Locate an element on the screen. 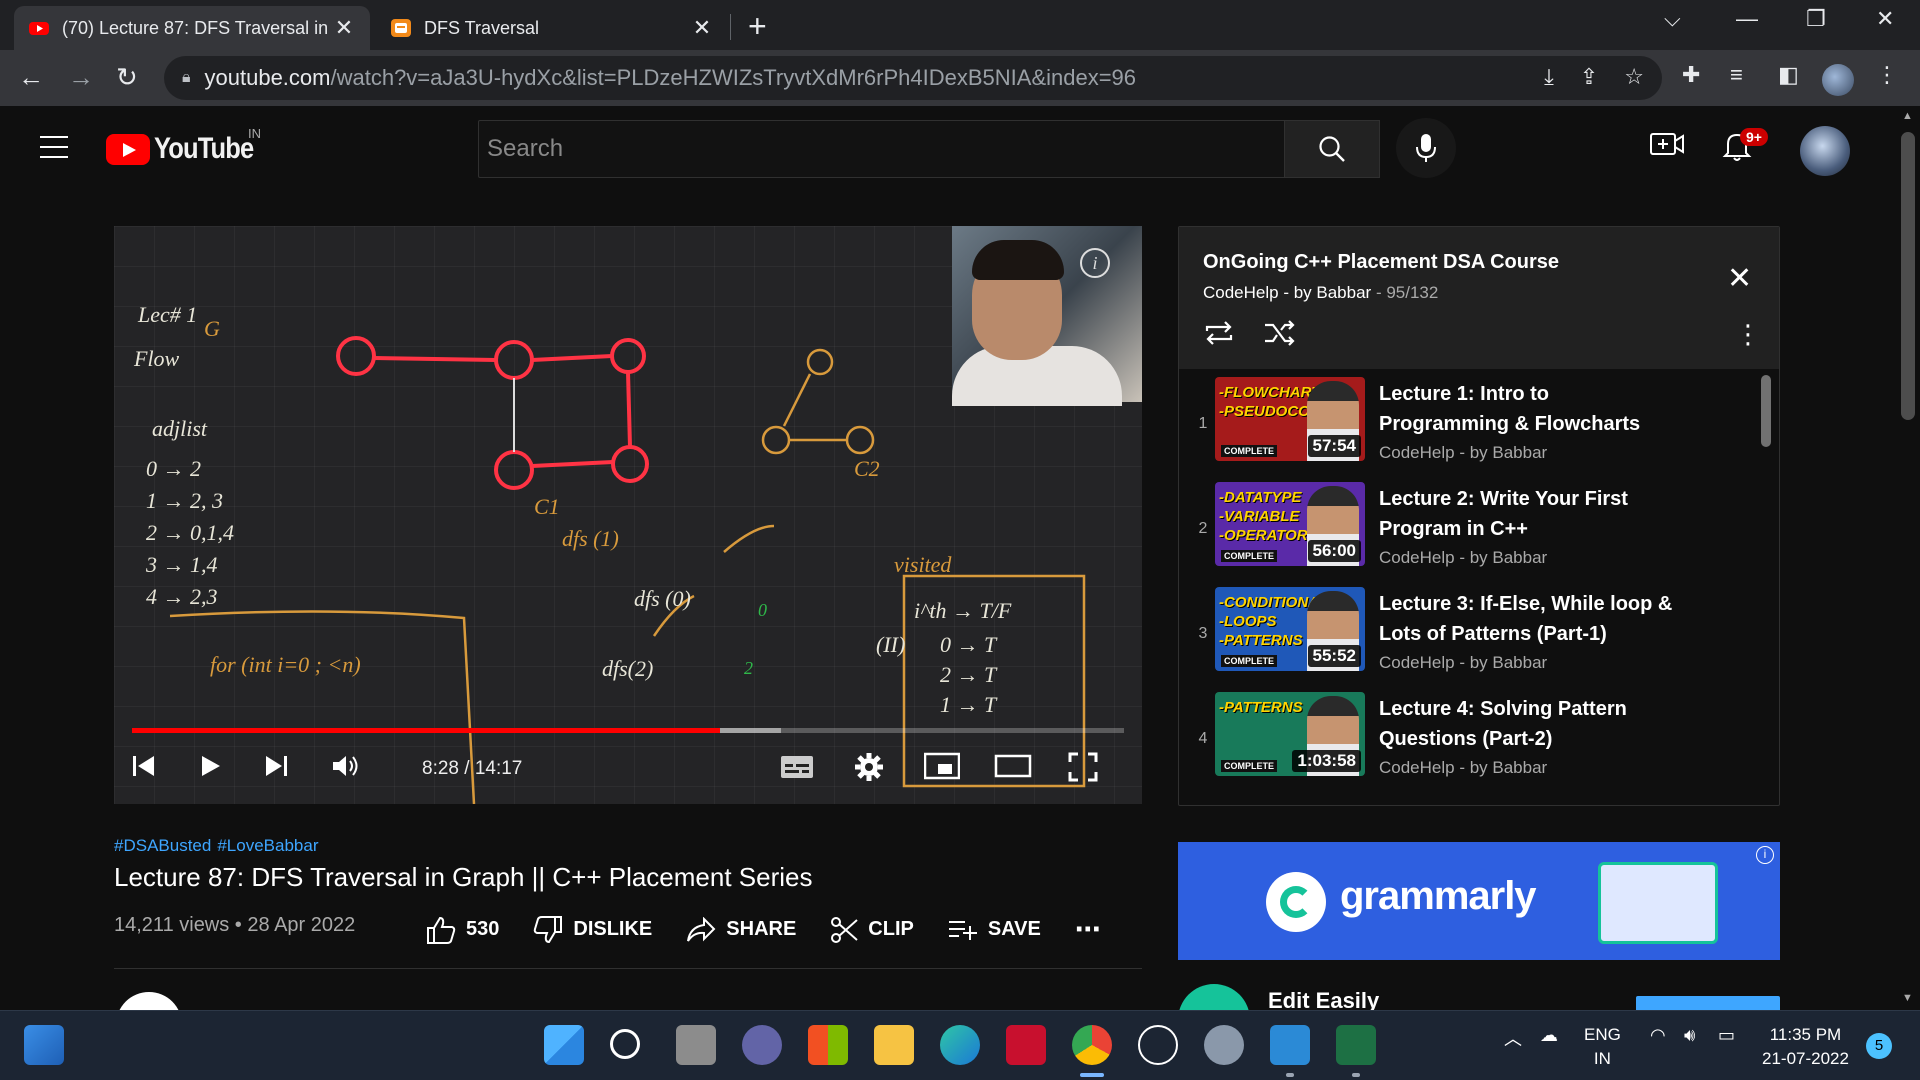  play-icon is located at coordinates (210, 769).